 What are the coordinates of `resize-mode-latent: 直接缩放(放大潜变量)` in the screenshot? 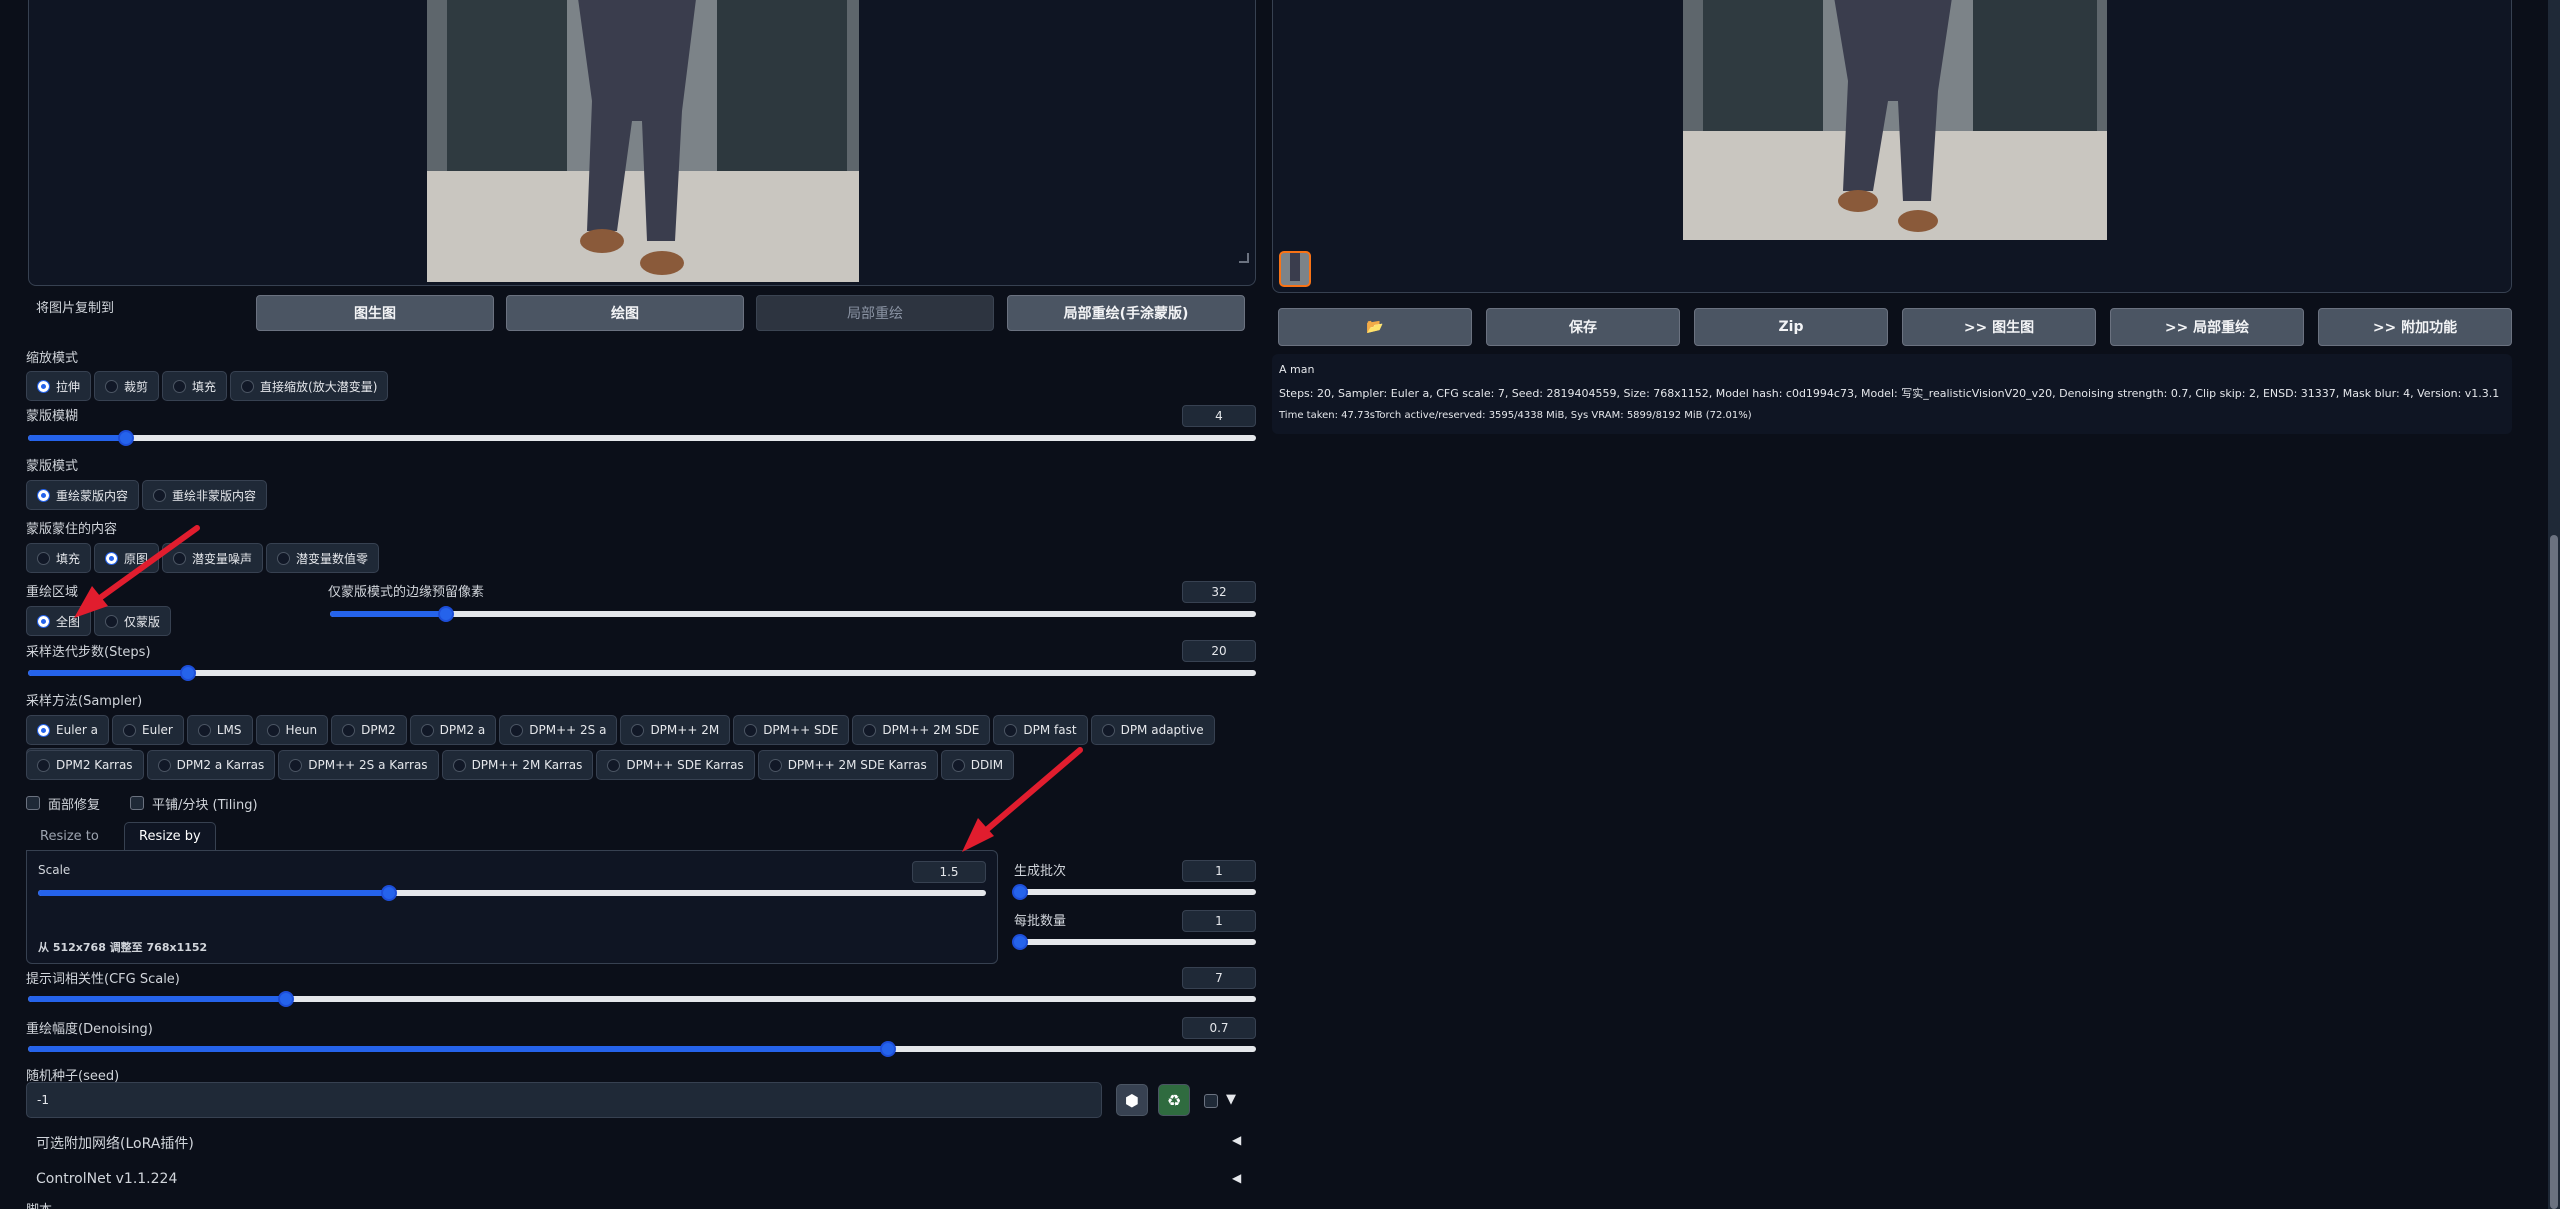 It's located at (309, 386).